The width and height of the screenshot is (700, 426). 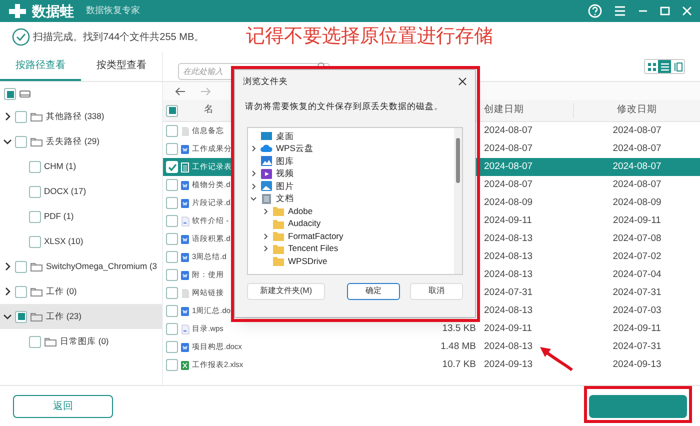 What do you see at coordinates (285, 173) in the screenshot?
I see `folder-label: 视频` at bounding box center [285, 173].